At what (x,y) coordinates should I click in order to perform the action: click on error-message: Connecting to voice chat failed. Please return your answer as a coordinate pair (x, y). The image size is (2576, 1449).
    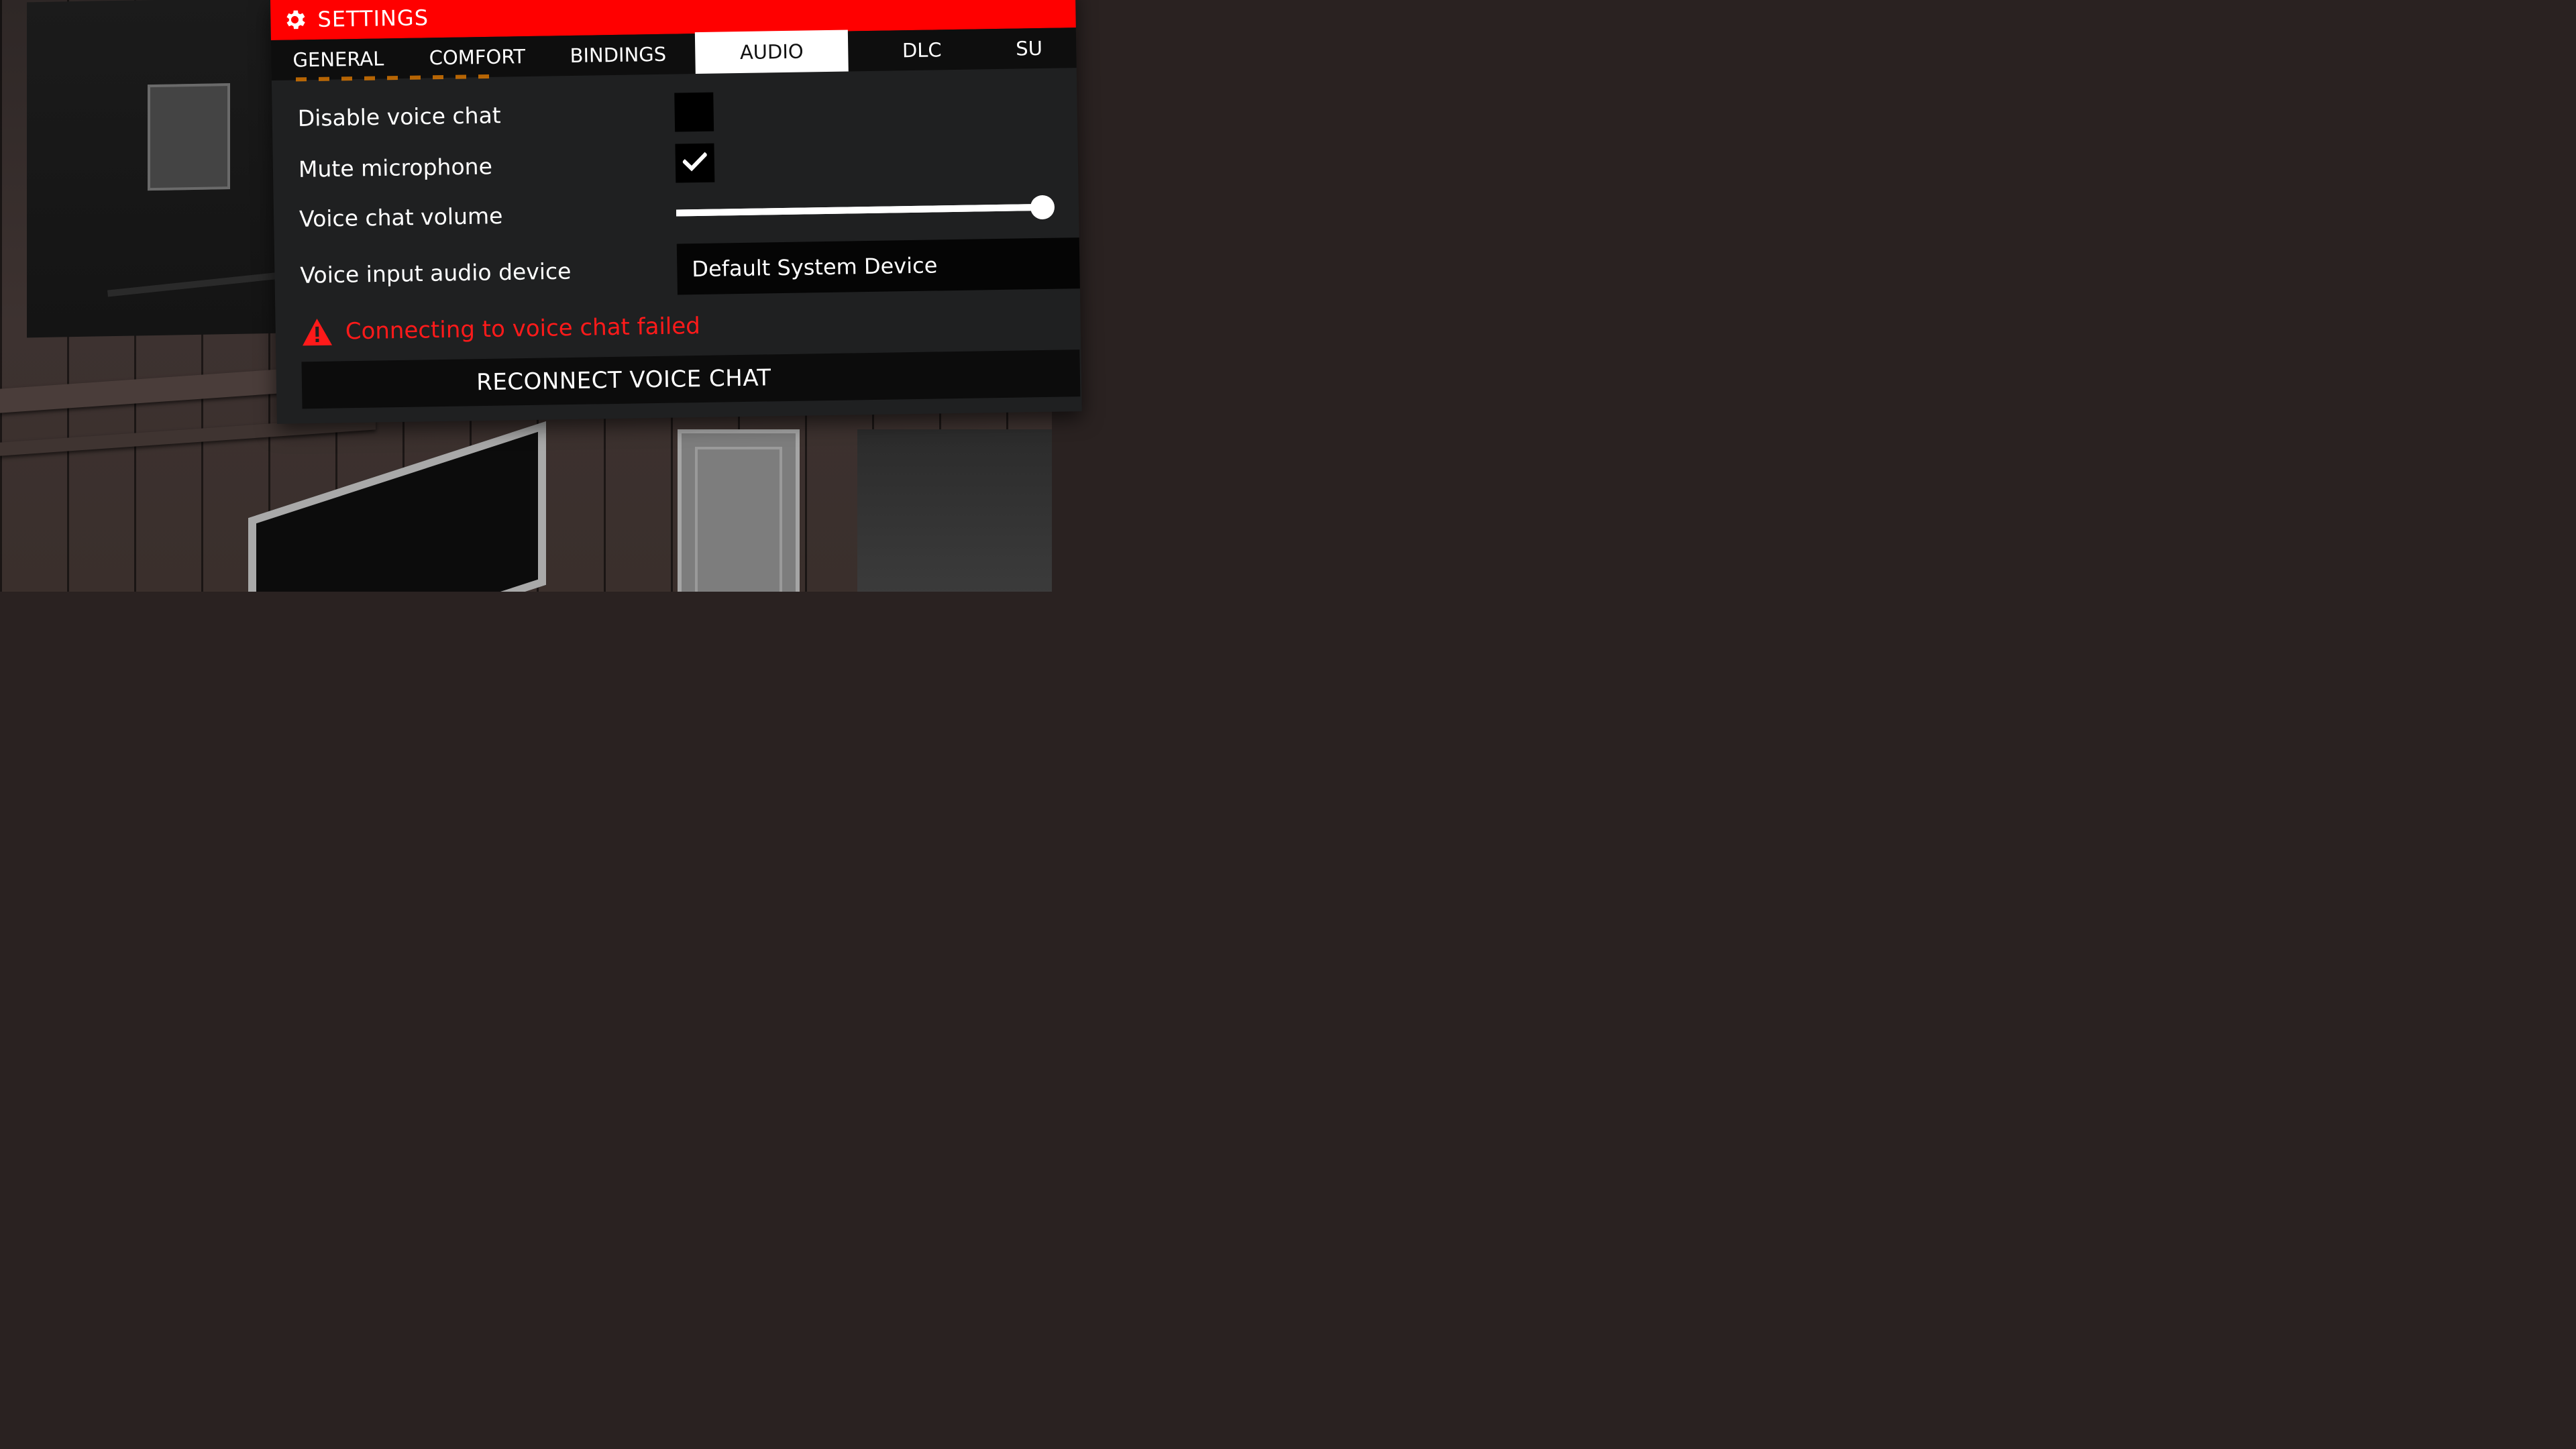
    Looking at the image, I should click on (523, 328).